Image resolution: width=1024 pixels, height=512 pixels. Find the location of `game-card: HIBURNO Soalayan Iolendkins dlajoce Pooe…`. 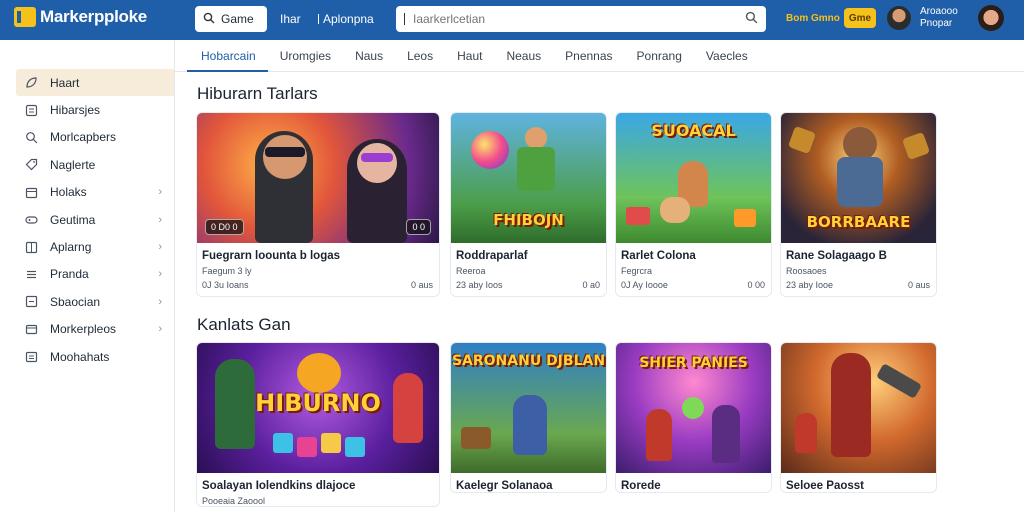

game-card: HIBURNO Soalayan Iolendkins dlajoce Pooe… is located at coordinates (318, 424).